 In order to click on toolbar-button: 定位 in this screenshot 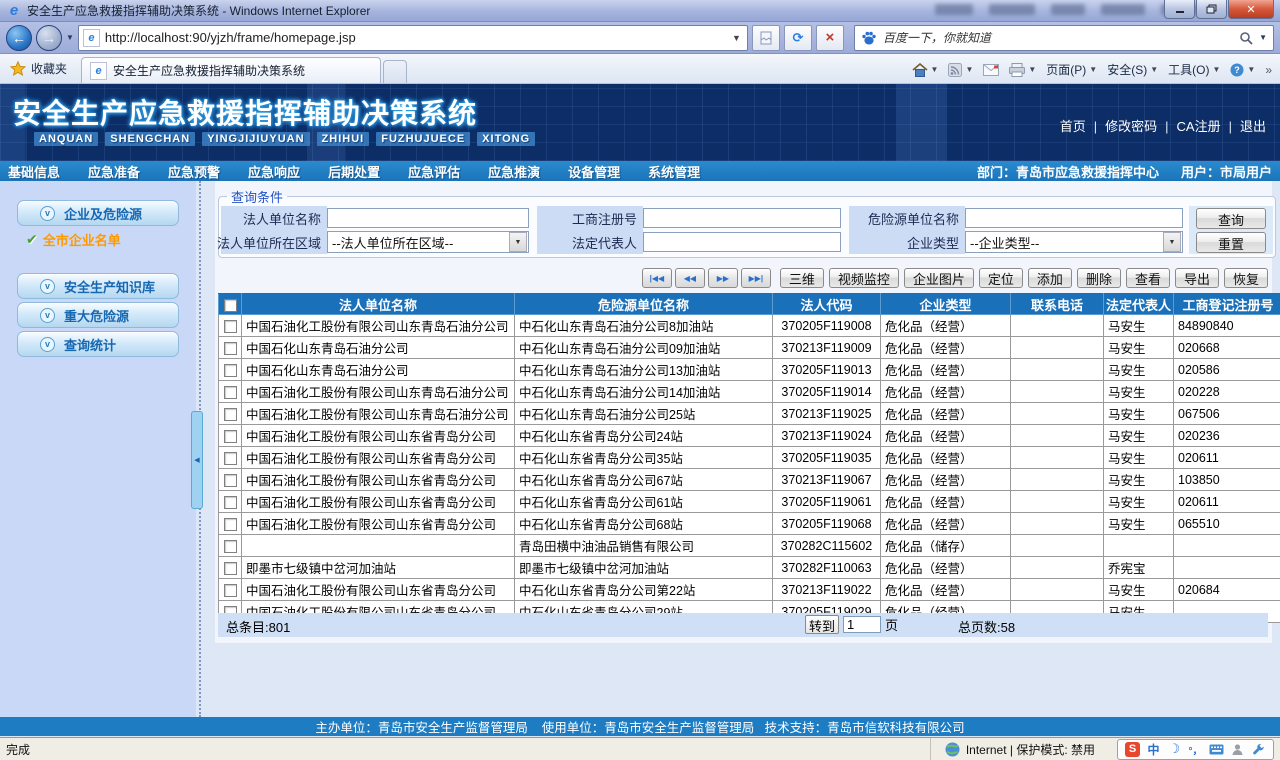, I will do `click(1000, 278)`.